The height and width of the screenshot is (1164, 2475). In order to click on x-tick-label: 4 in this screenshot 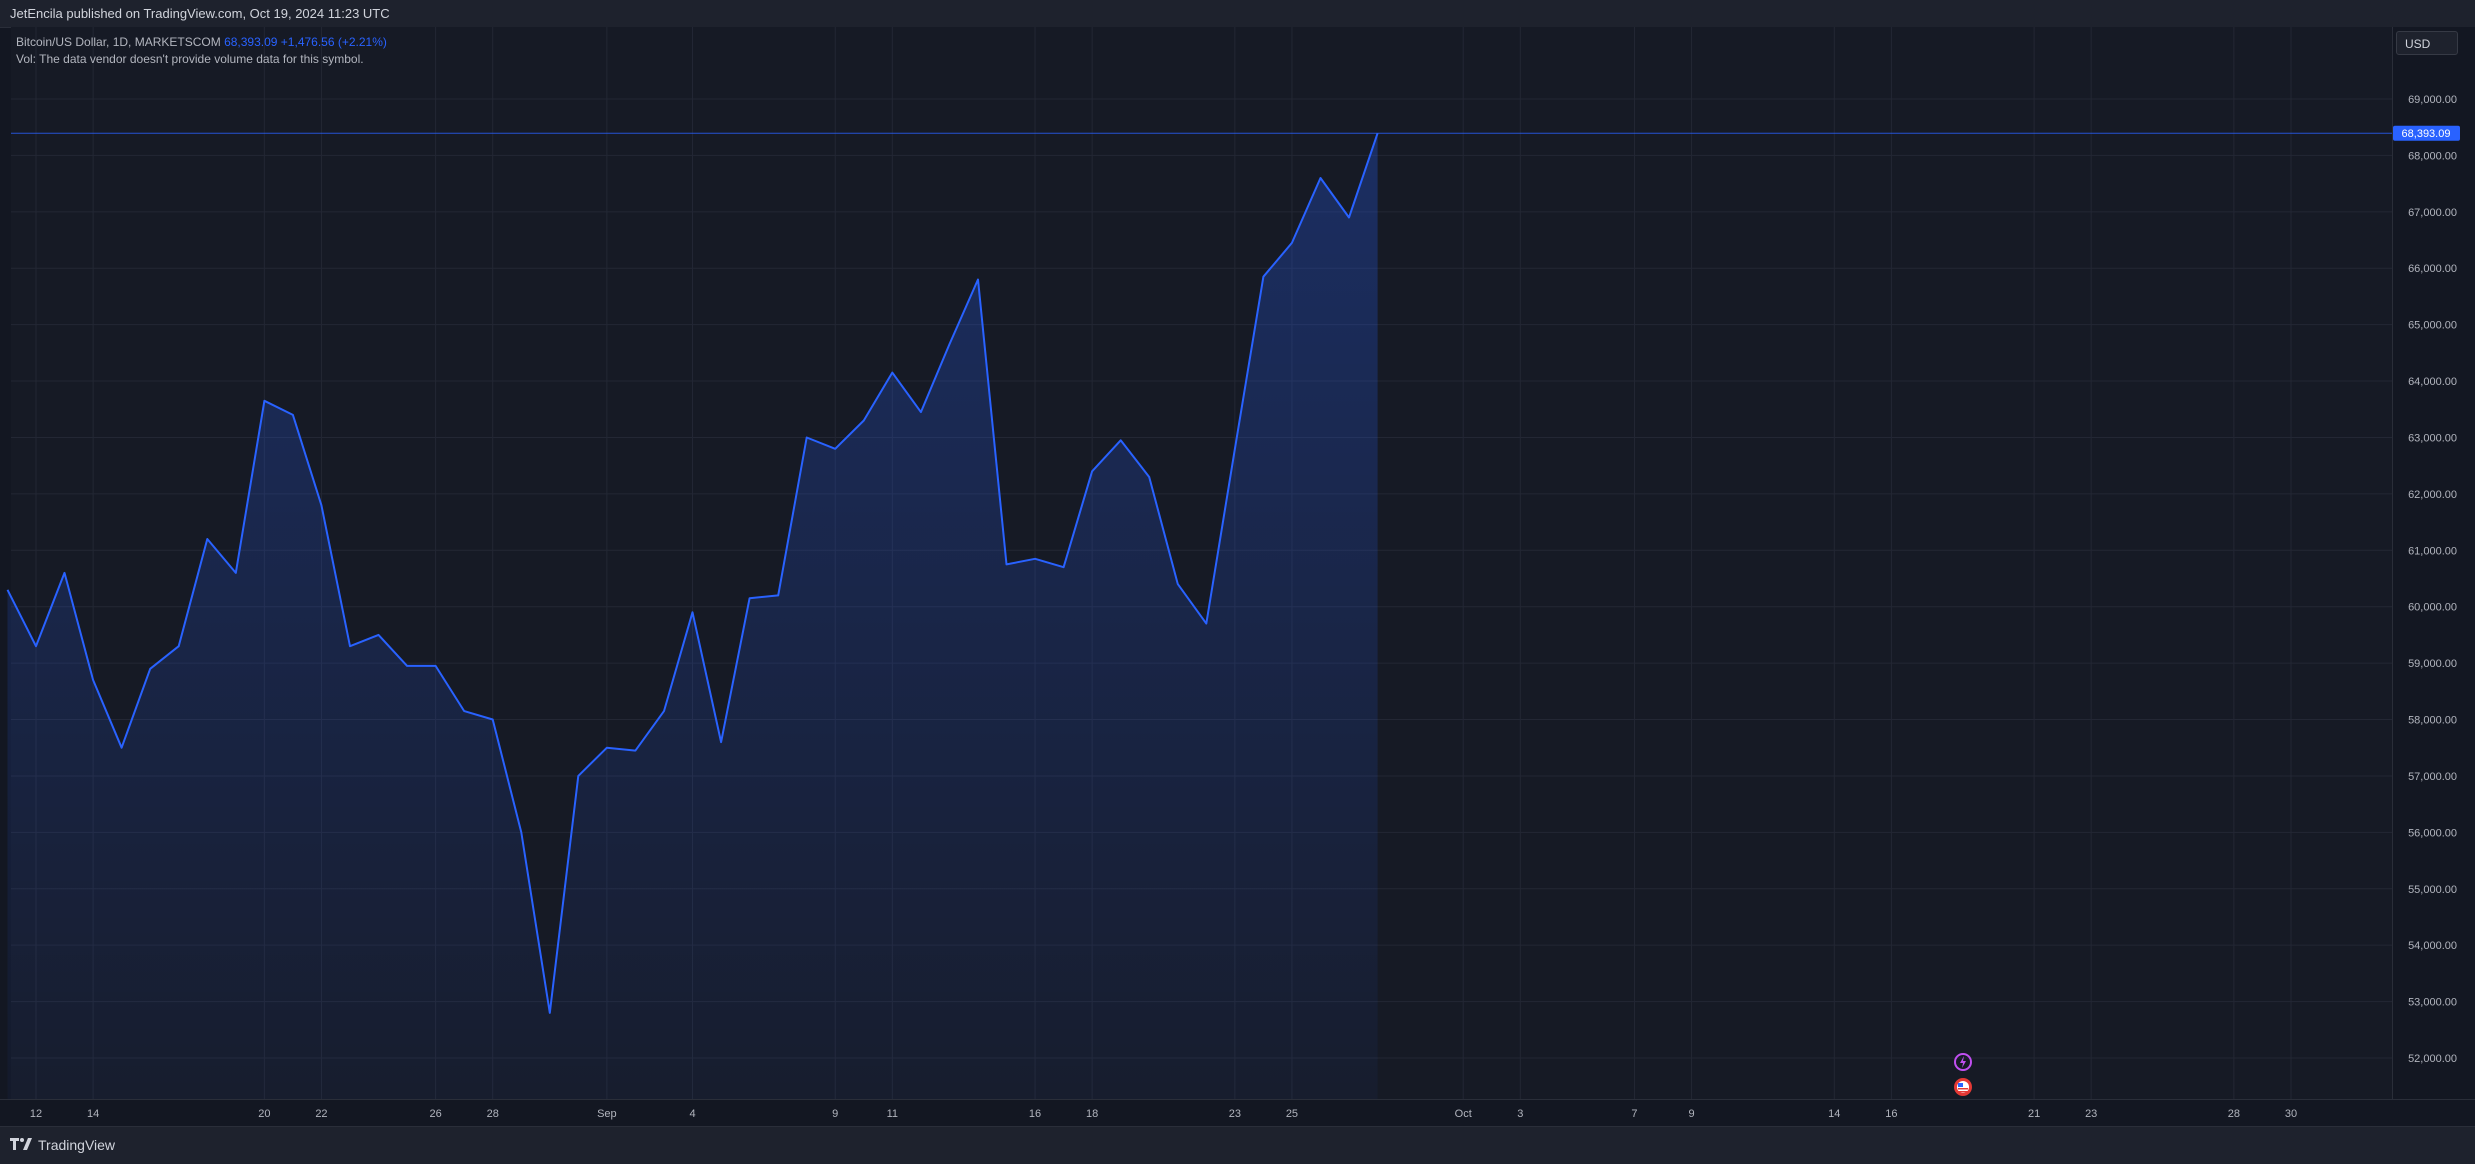, I will do `click(692, 1114)`.